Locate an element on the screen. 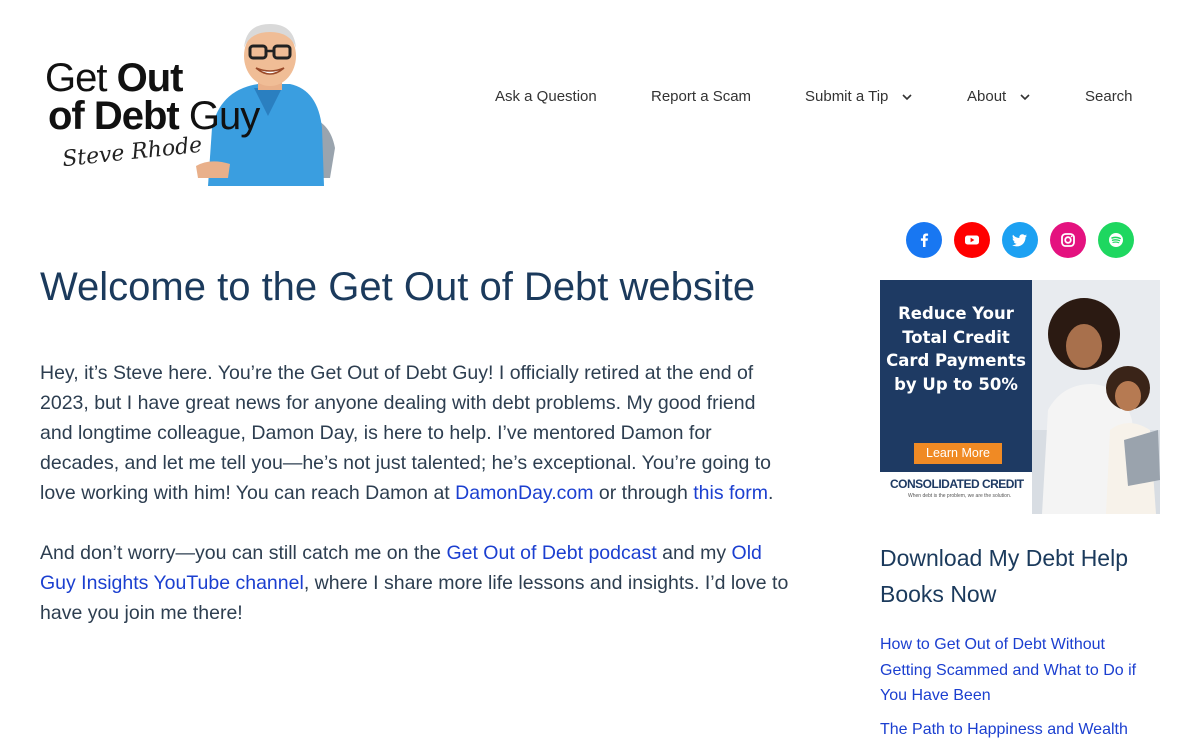 The image size is (1200, 740). twitter-icon is located at coordinates (1020, 240).